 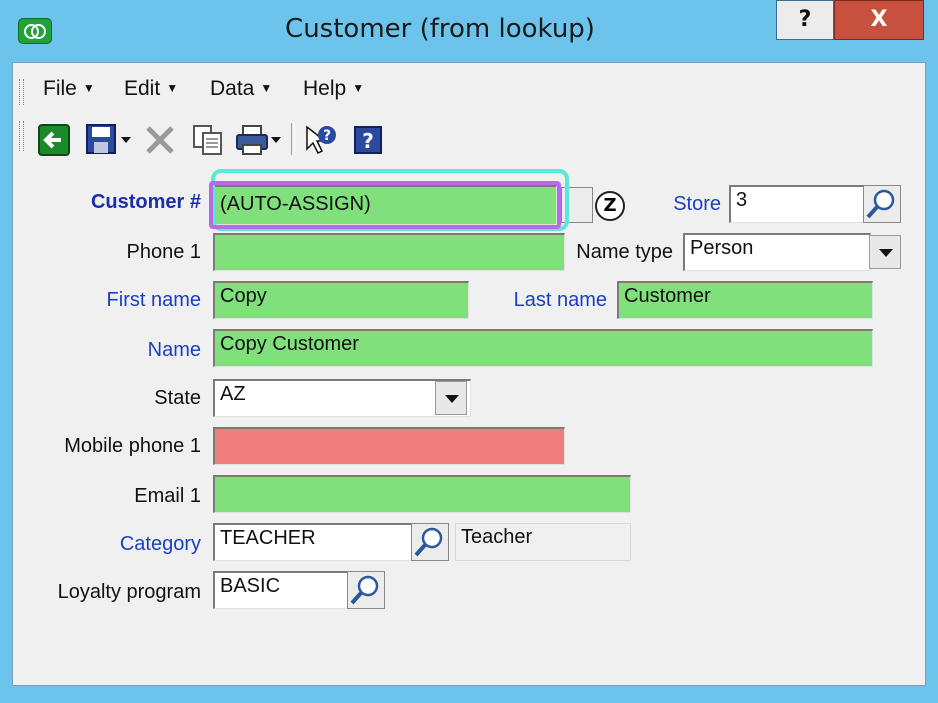 I want to click on title-bar: Customer (from lookup) ? X, so click(x=469, y=31).